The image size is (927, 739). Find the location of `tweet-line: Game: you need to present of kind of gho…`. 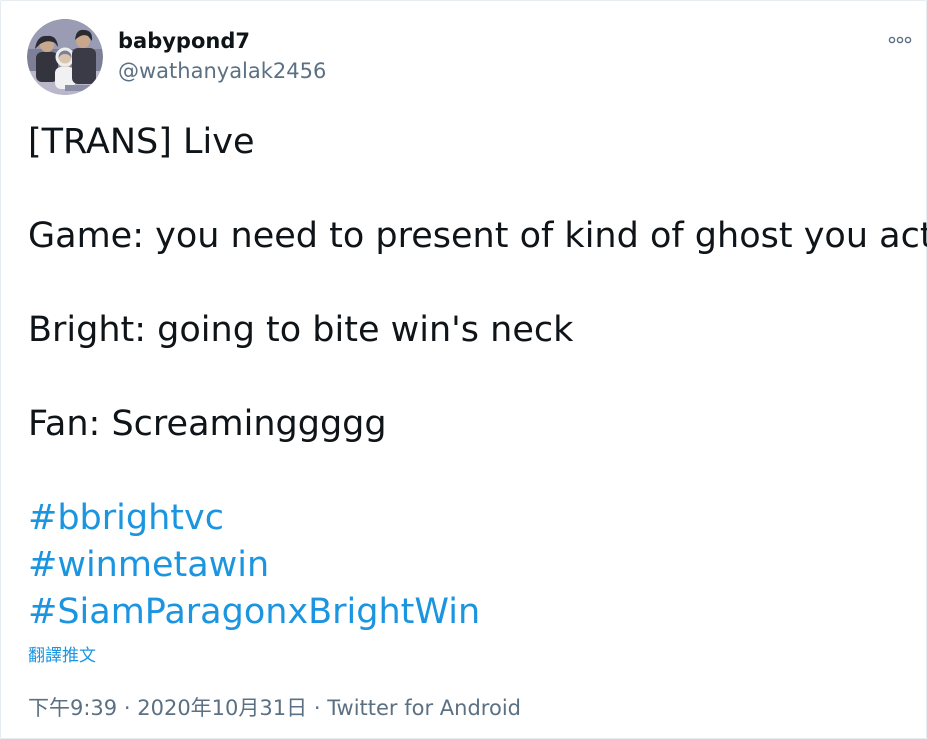

tweet-line: Game: you need to present of kind of gho… is located at coordinates (477, 236).